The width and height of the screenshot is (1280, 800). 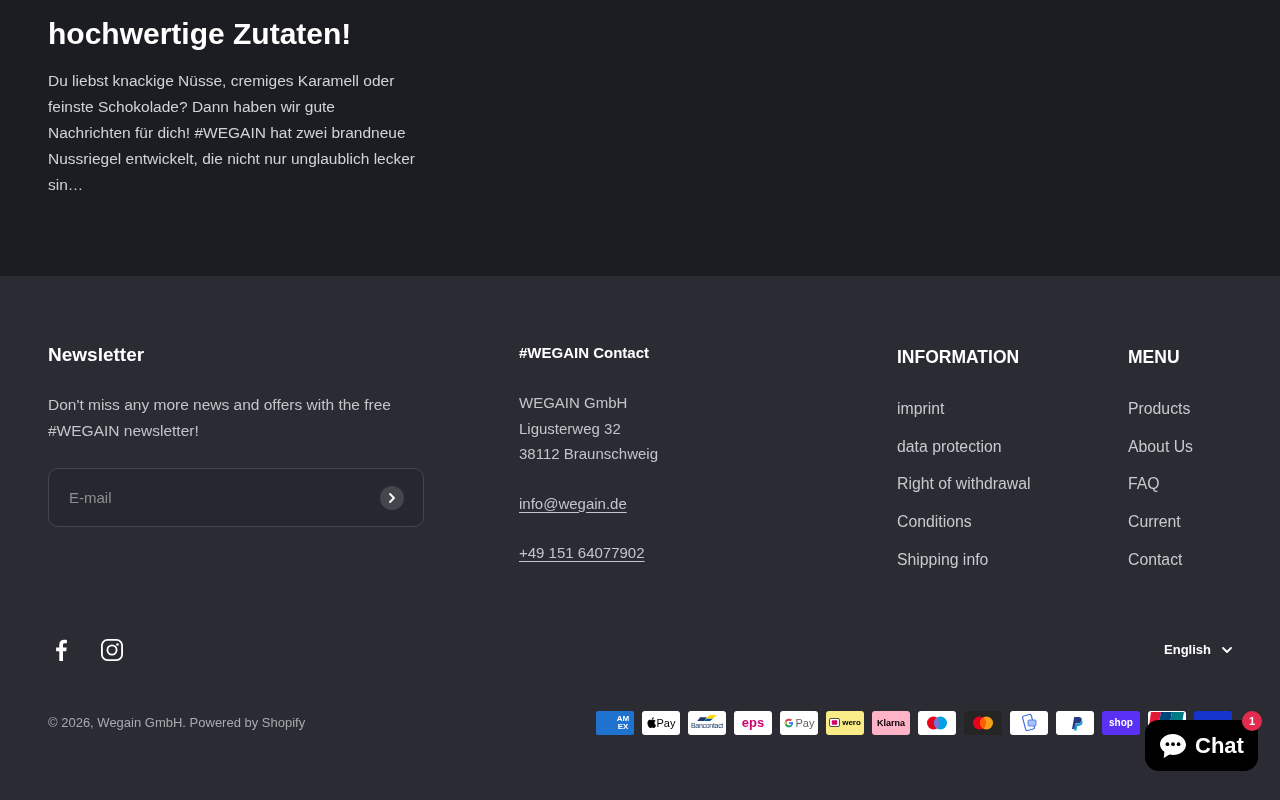 What do you see at coordinates (573, 403) in the screenshot?
I see `address-line: WEGAIN GmbH` at bounding box center [573, 403].